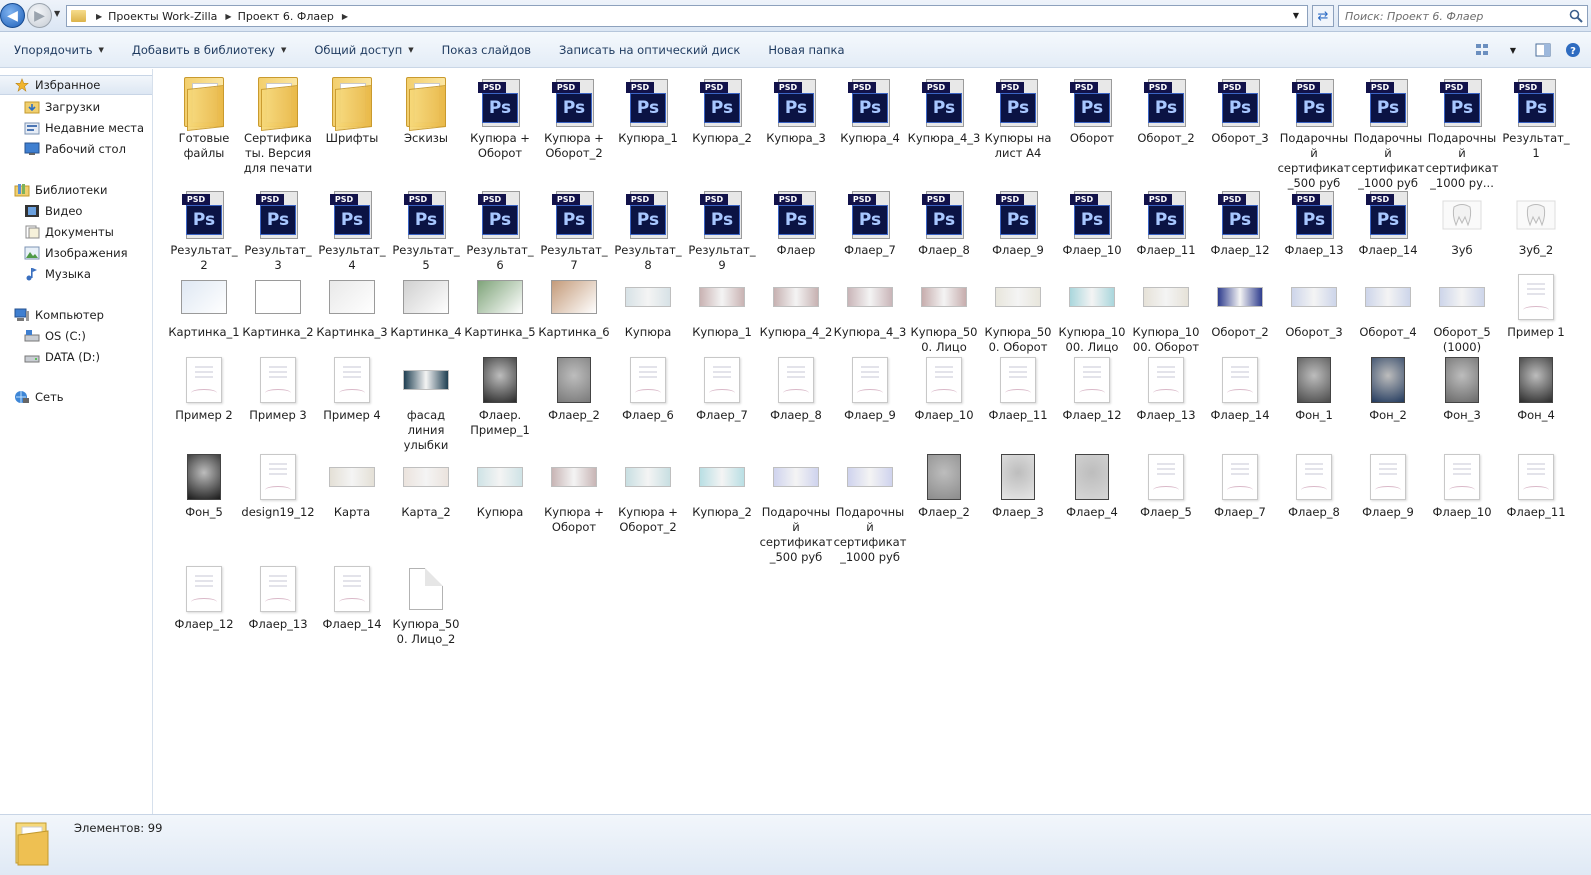 This screenshot has height=875, width=1591. What do you see at coordinates (722, 484) in the screenshot?
I see `file-item: Купюра_2` at bounding box center [722, 484].